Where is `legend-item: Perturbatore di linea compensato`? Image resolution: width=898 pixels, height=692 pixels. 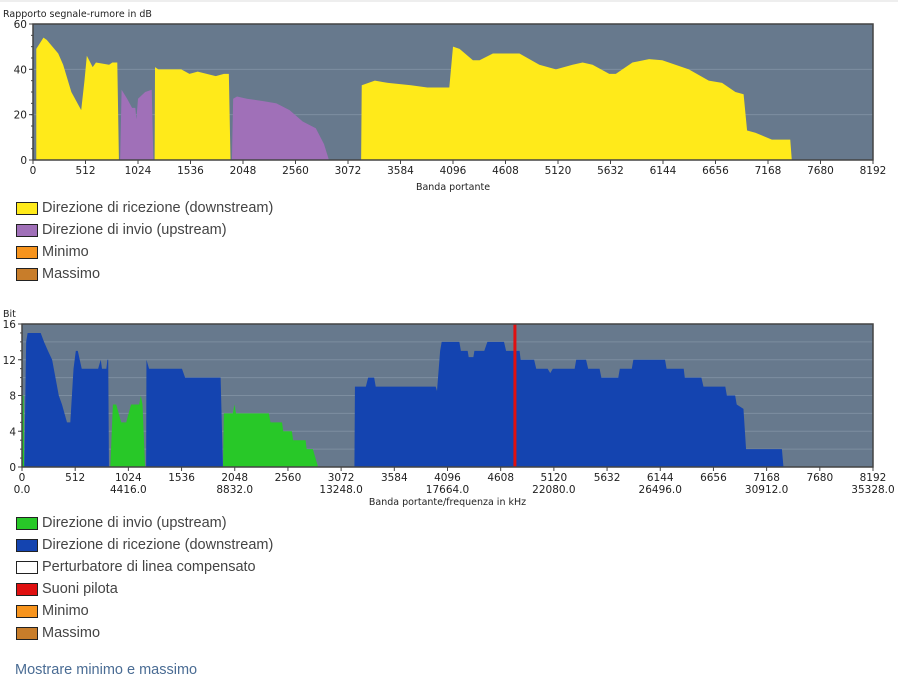 legend-item: Perturbatore di linea compensato is located at coordinates (144, 567).